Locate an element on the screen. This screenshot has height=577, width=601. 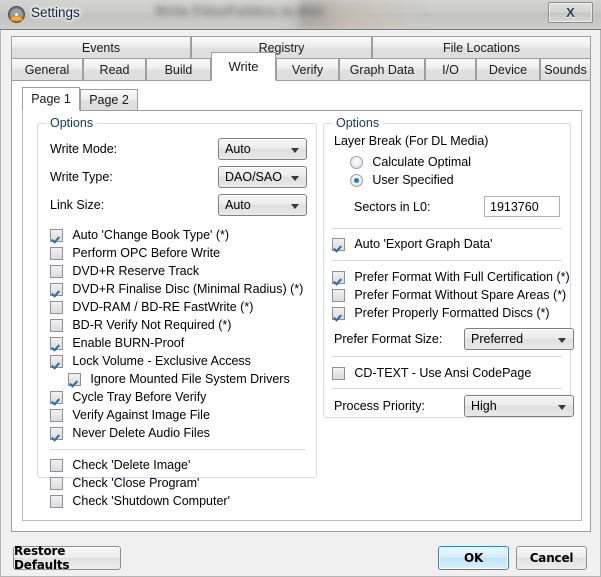
combobox-value: Preferred is located at coordinates (497, 339).